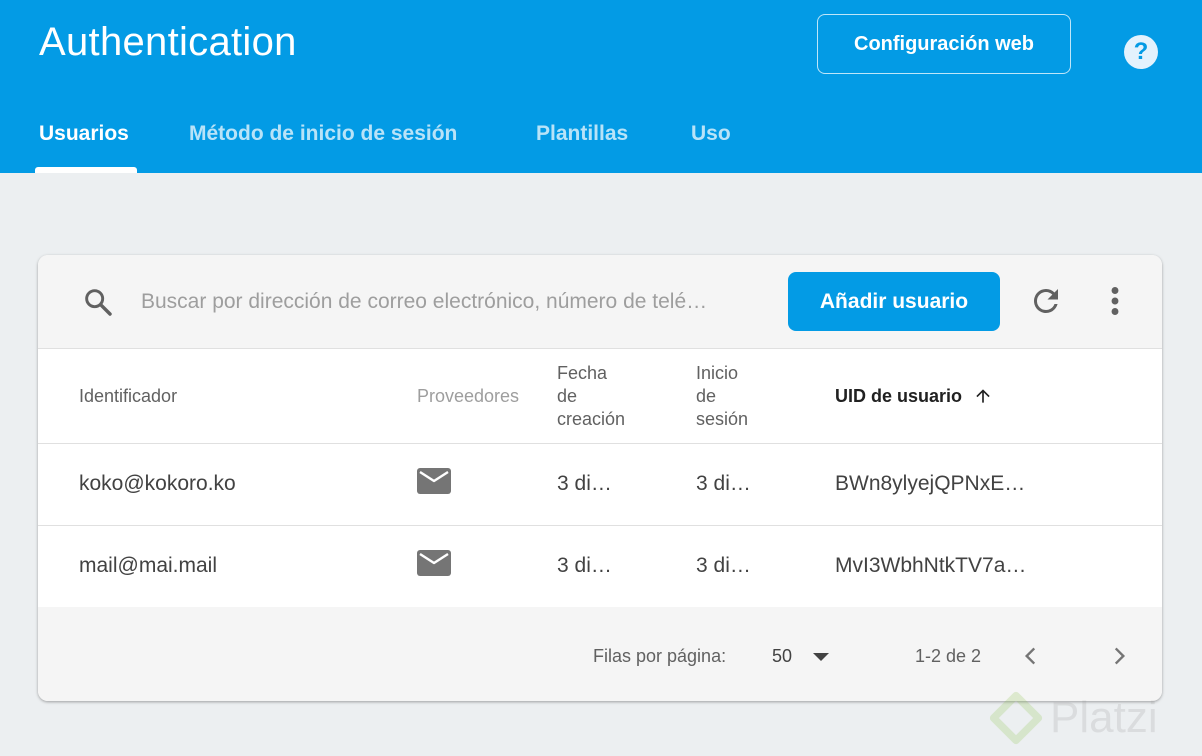 The width and height of the screenshot is (1202, 756). Describe the element at coordinates (98, 302) in the screenshot. I see `search-icon` at that location.